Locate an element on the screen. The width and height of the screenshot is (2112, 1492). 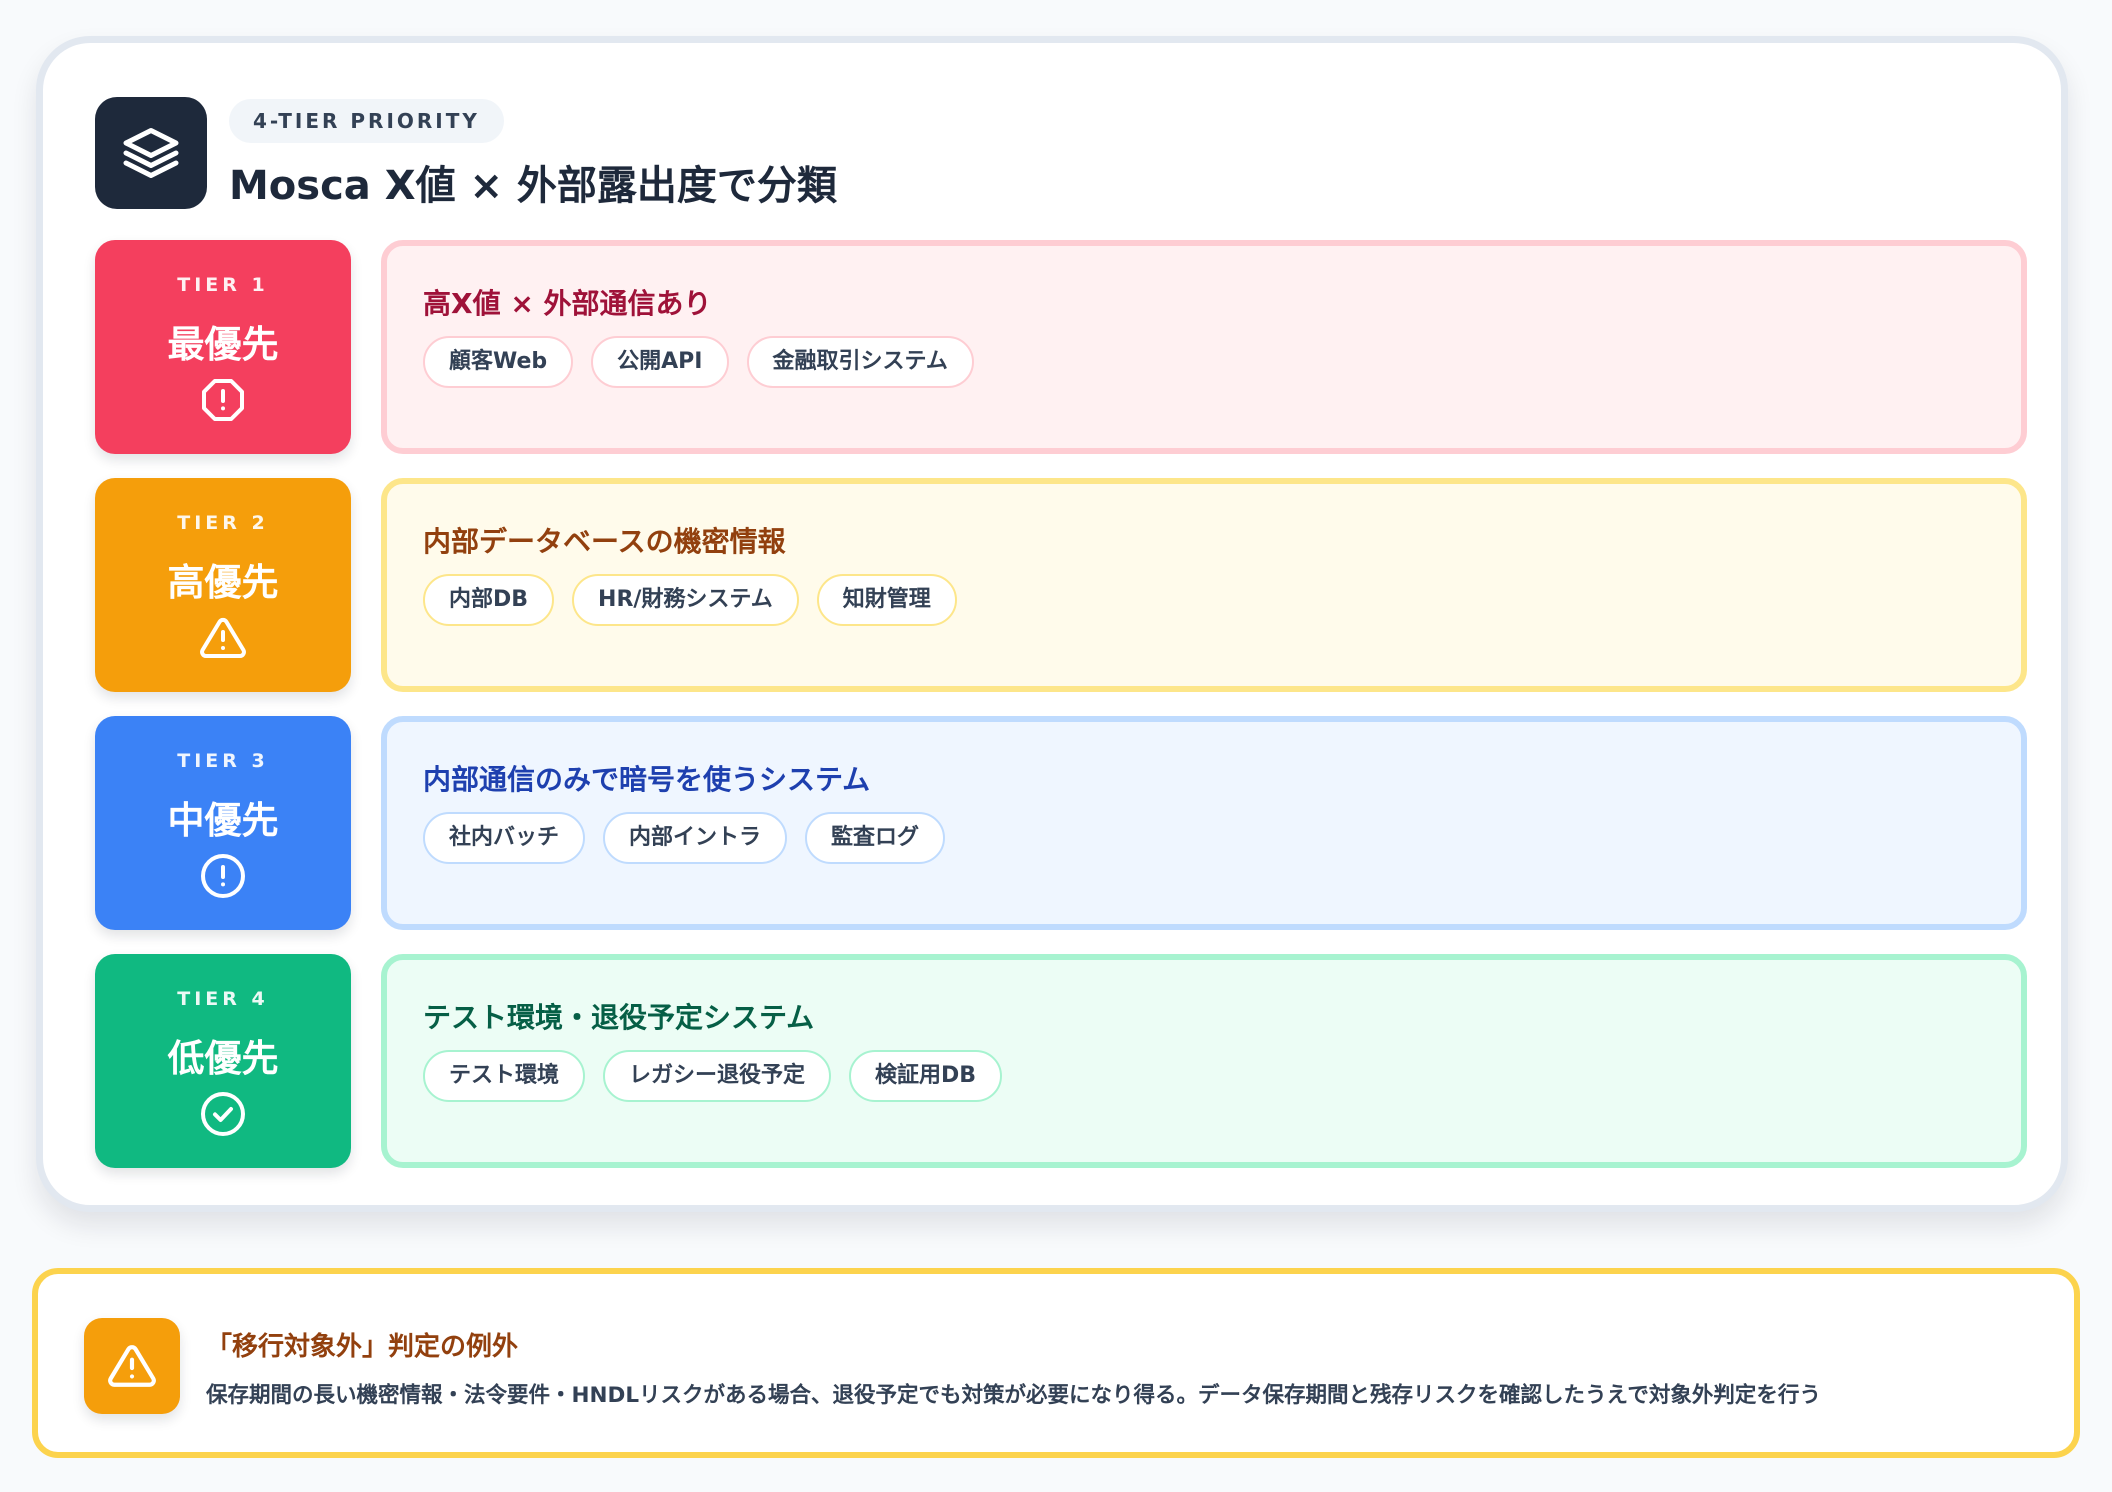
system-chip: 内部イントラ is located at coordinates (695, 838).